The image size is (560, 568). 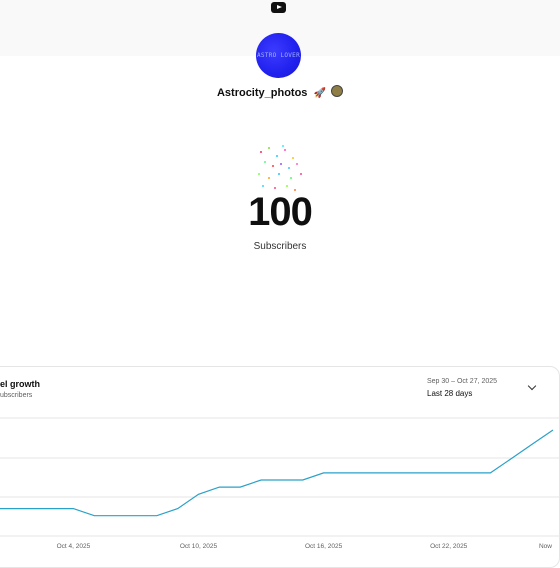 I want to click on x-tick-label: Oct 10, 2025, so click(x=199, y=546).